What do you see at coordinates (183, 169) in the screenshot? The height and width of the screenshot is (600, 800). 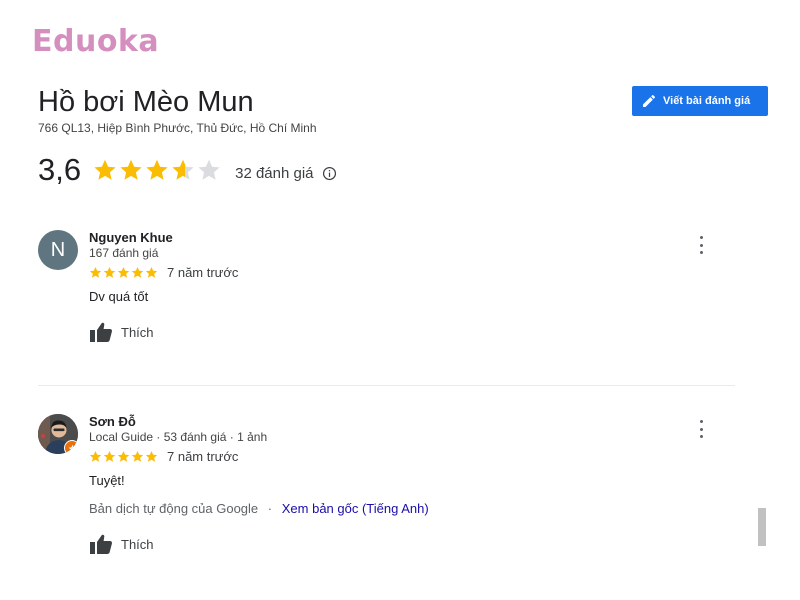 I see `star-half-icon` at bounding box center [183, 169].